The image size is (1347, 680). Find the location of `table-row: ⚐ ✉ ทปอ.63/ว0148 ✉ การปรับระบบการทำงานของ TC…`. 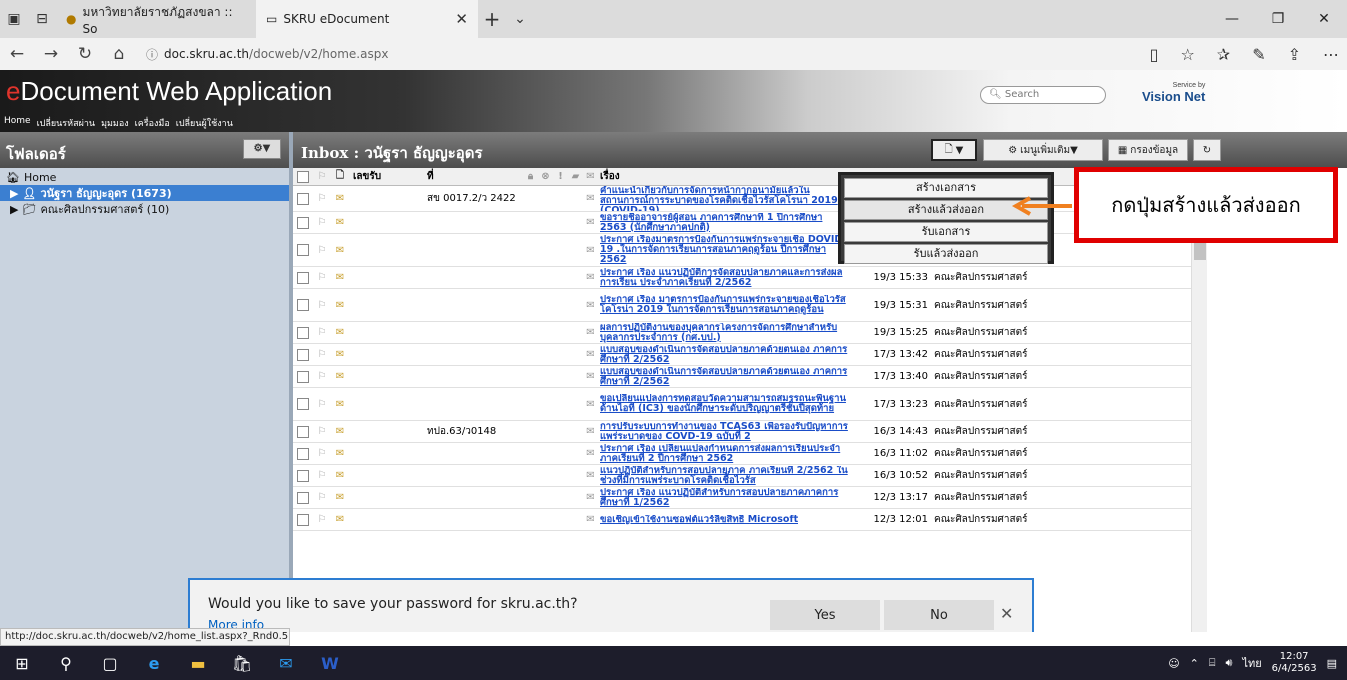

table-row: ⚐ ✉ ทปอ.63/ว0148 ✉ การปรับระบบการทำงานของ TC… is located at coordinates (742, 432).